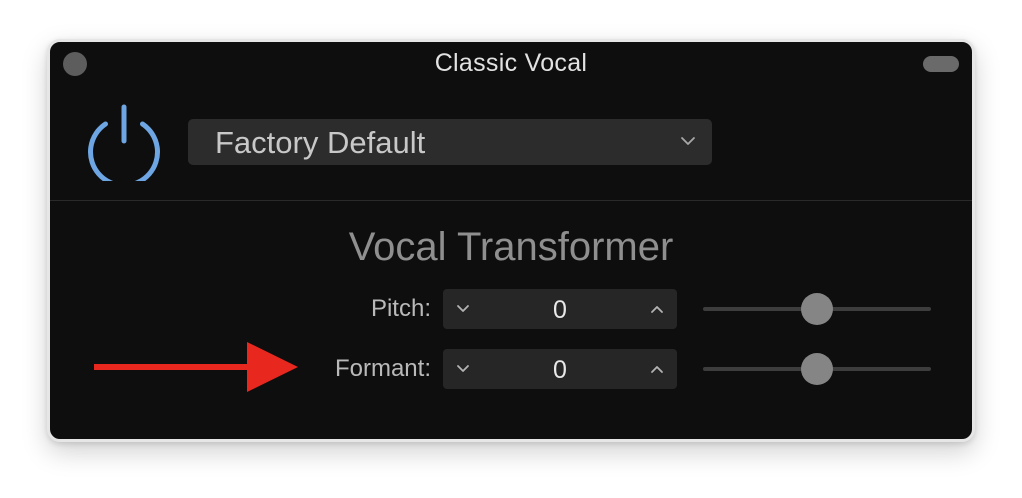  I want to click on preset-name: Factory Default, so click(320, 142).